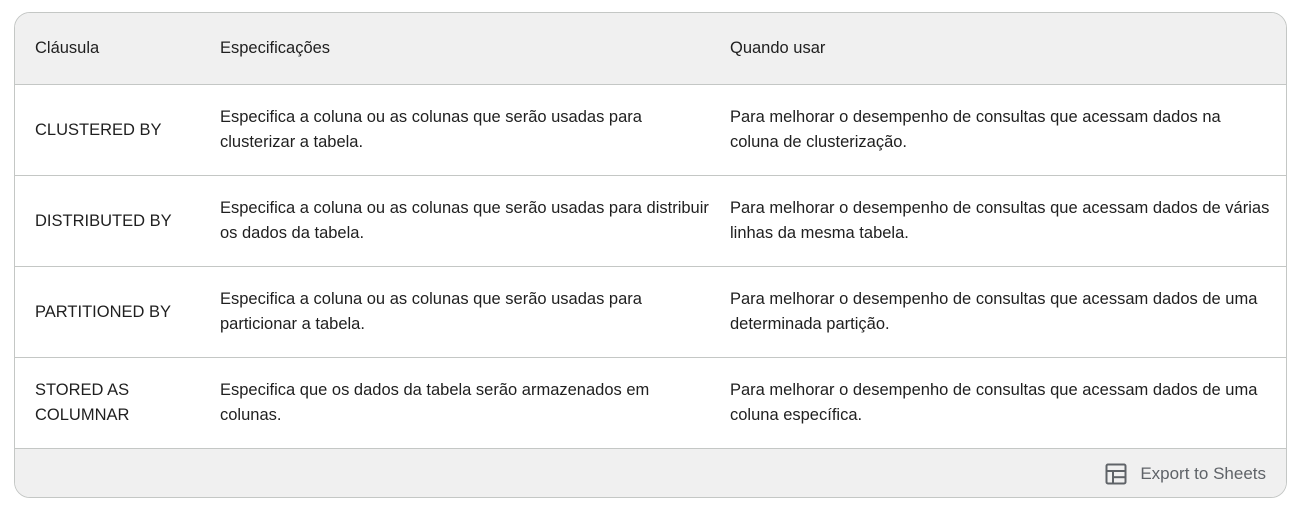 The image size is (1302, 506). I want to click on clause-cell: PARTITIONED BY, so click(103, 311).